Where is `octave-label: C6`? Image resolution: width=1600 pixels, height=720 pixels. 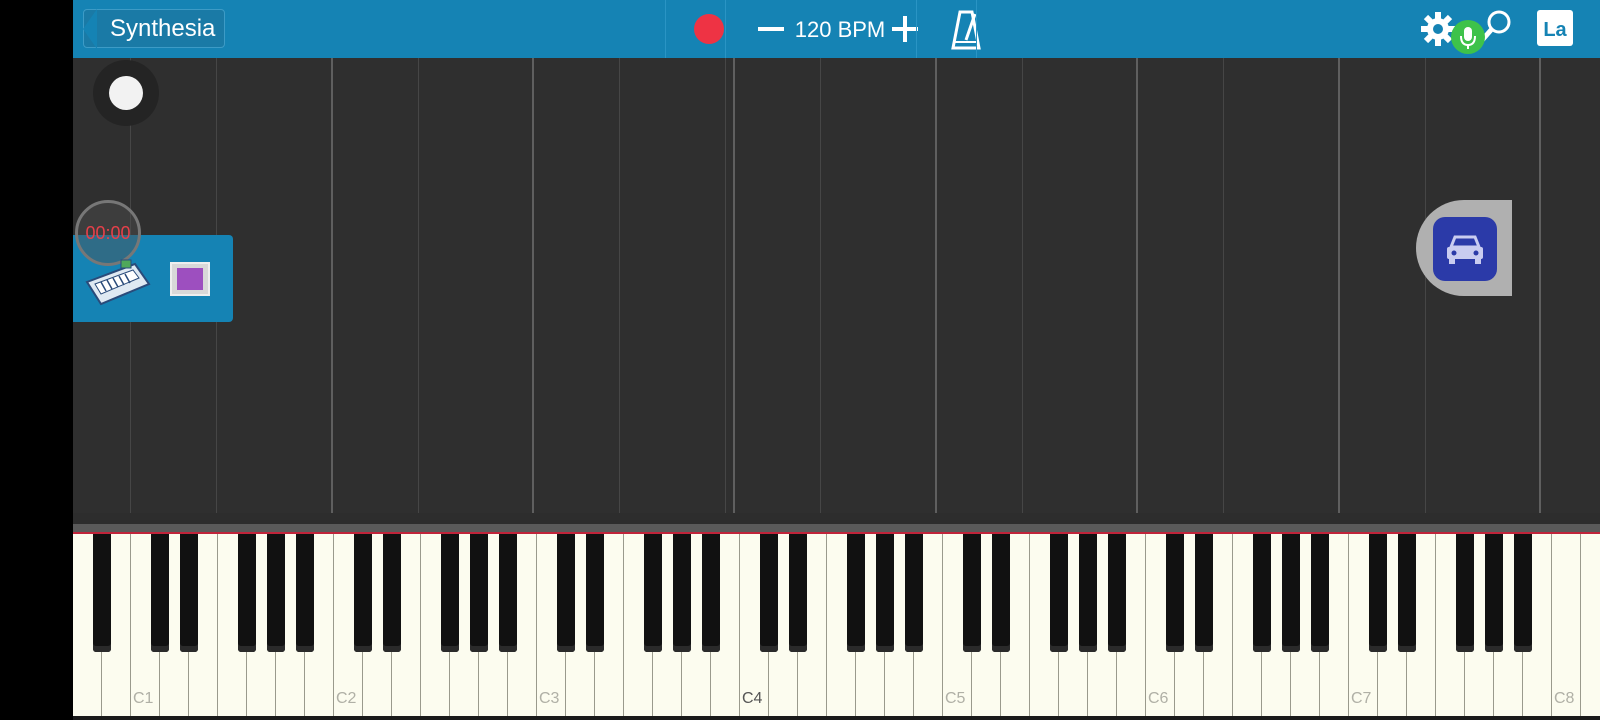 octave-label: C6 is located at coordinates (1158, 698).